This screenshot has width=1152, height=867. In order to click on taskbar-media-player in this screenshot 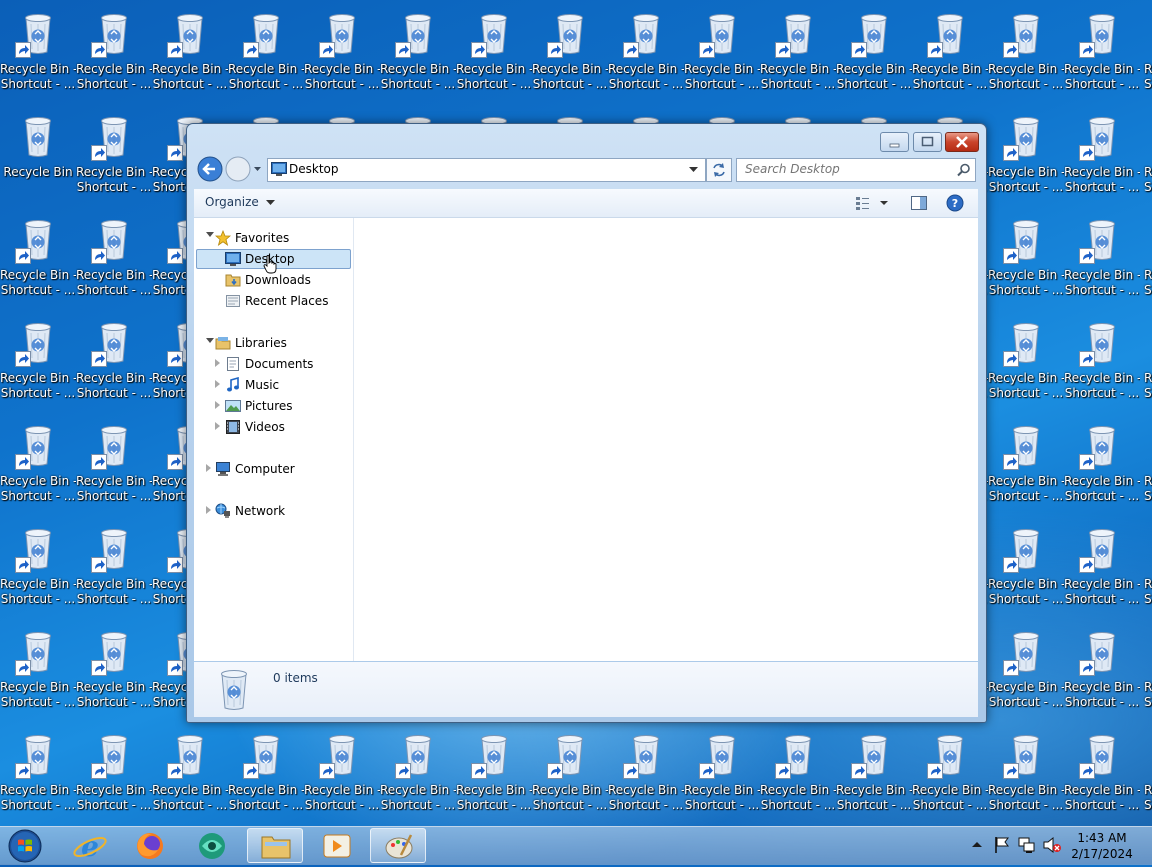, I will do `click(337, 845)`.